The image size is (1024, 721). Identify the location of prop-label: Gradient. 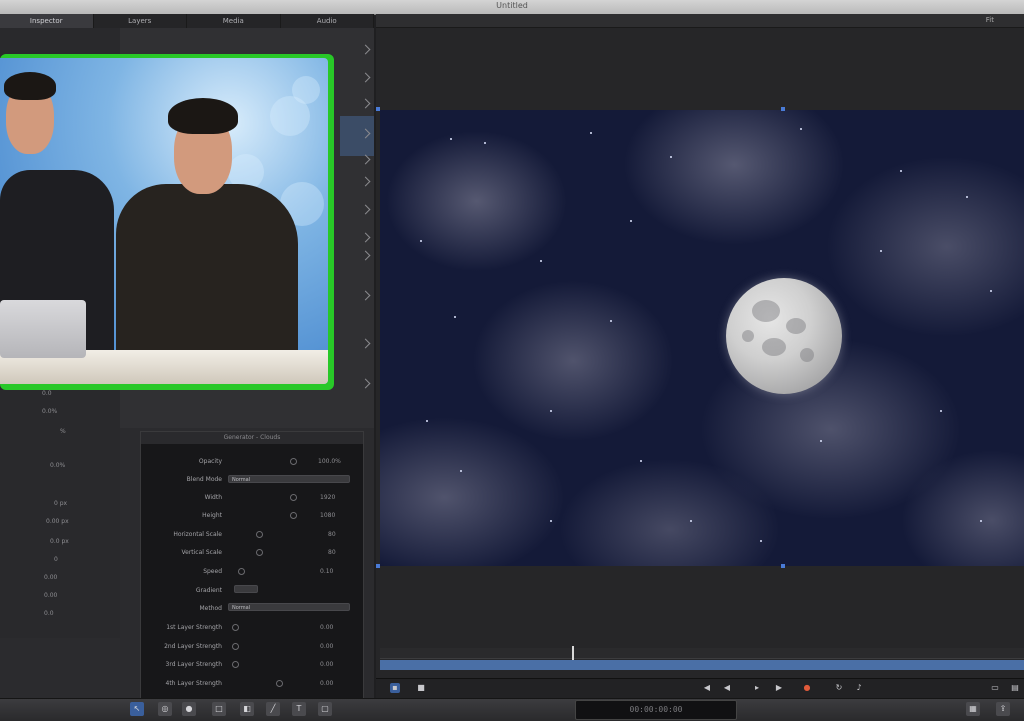
(208, 590).